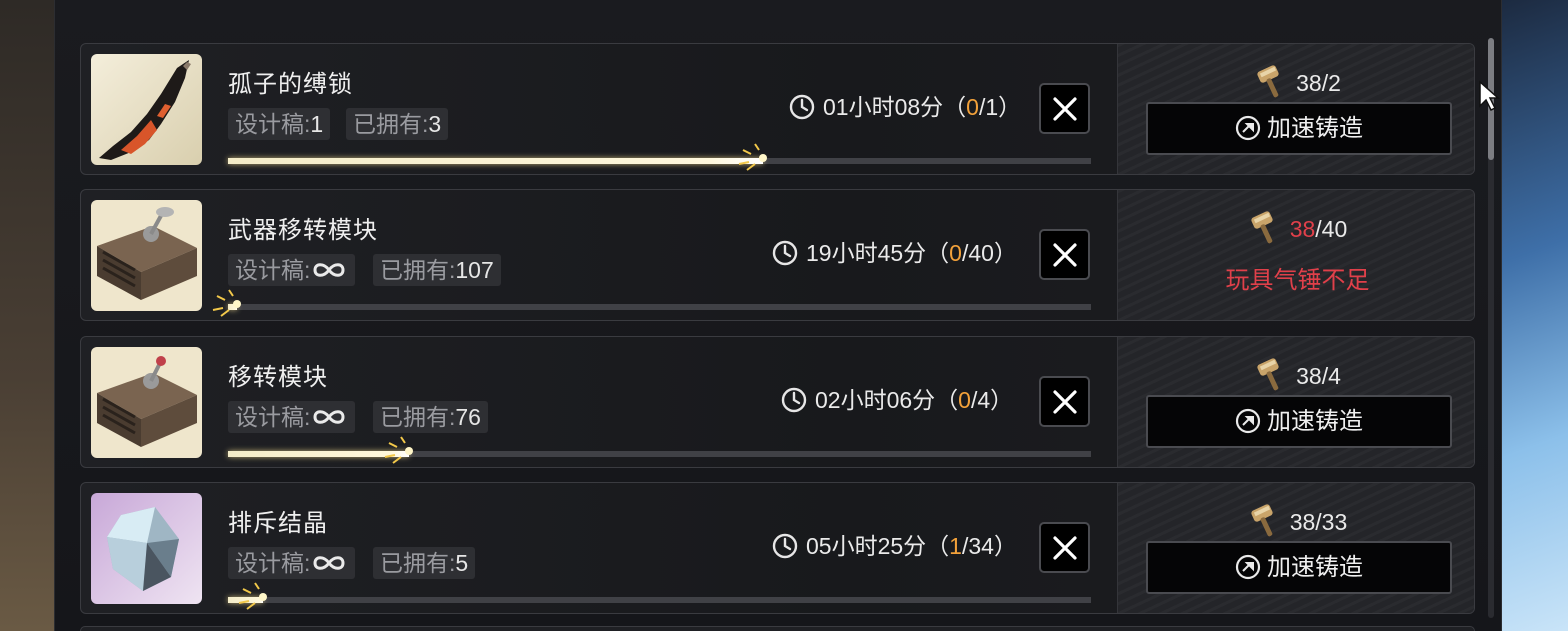  What do you see at coordinates (278, 523) in the screenshot?
I see `item-title: 排斥结晶` at bounding box center [278, 523].